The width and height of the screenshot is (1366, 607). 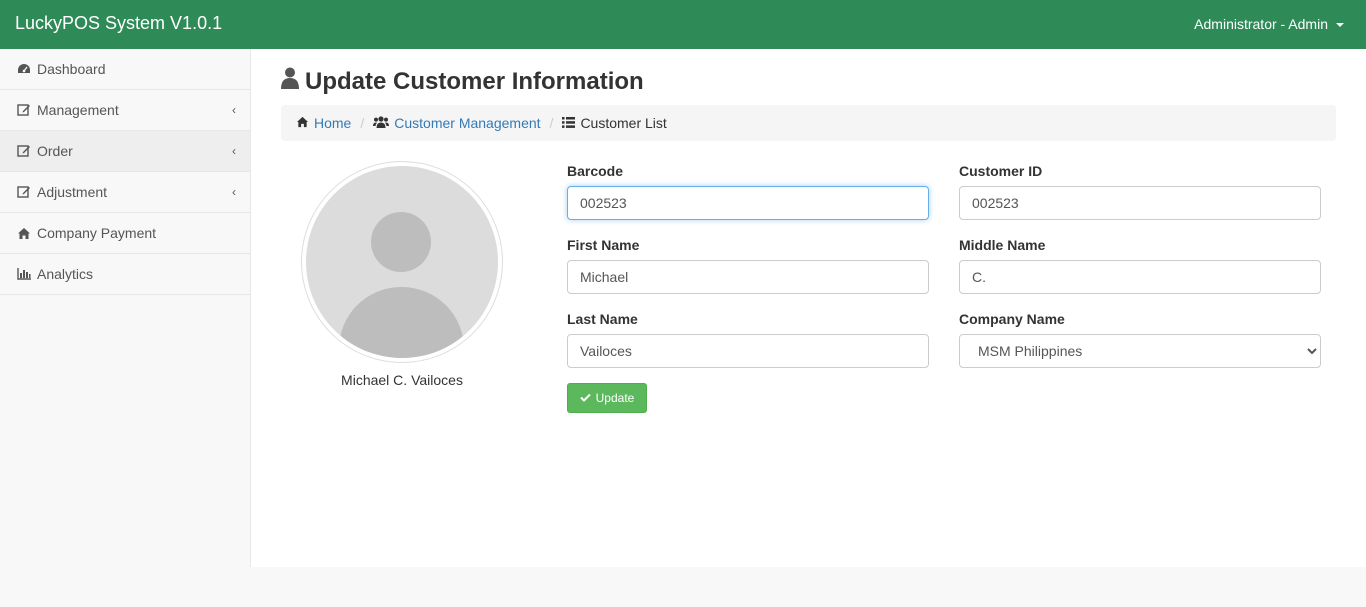 I want to click on company-name-select: MSM Philippines, so click(x=1140, y=351).